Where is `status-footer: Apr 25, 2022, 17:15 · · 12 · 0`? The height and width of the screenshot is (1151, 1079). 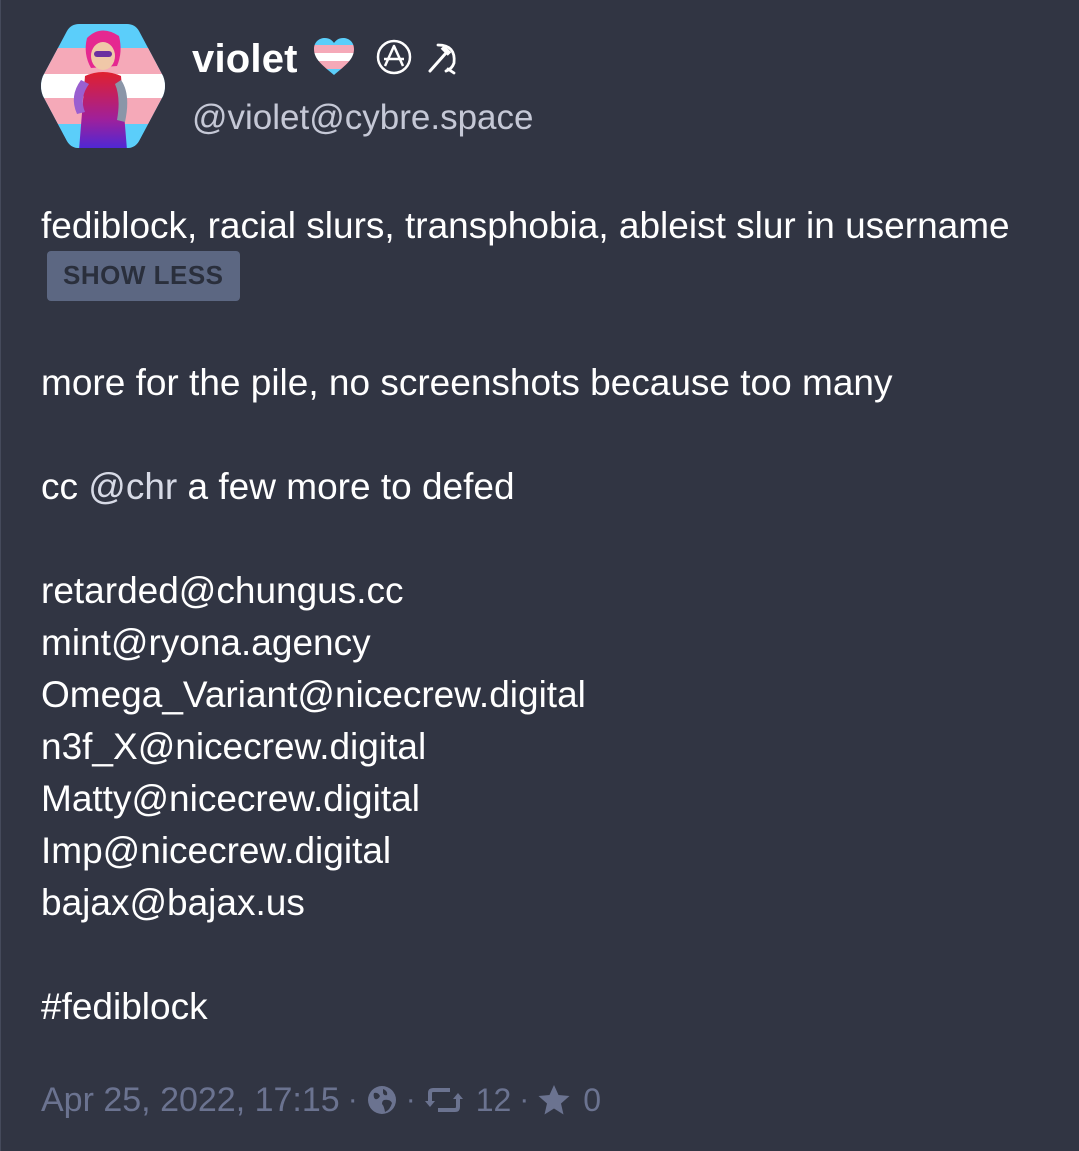
status-footer: Apr 25, 2022, 17:15 · · 12 · 0 is located at coordinates (321, 1100).